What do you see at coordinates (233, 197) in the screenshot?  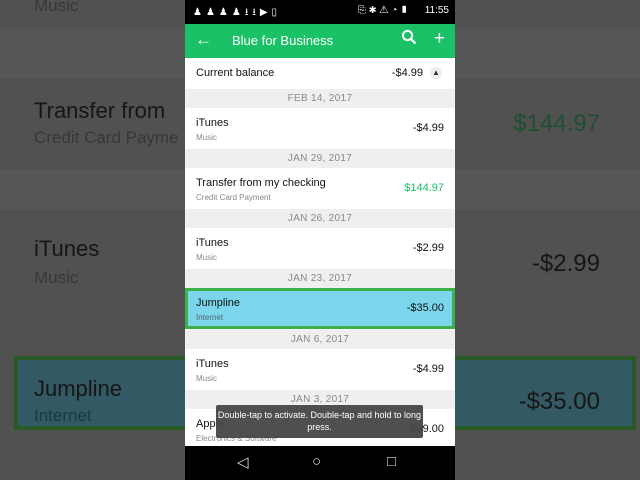 I see `transaction-category: Credit Card Payment` at bounding box center [233, 197].